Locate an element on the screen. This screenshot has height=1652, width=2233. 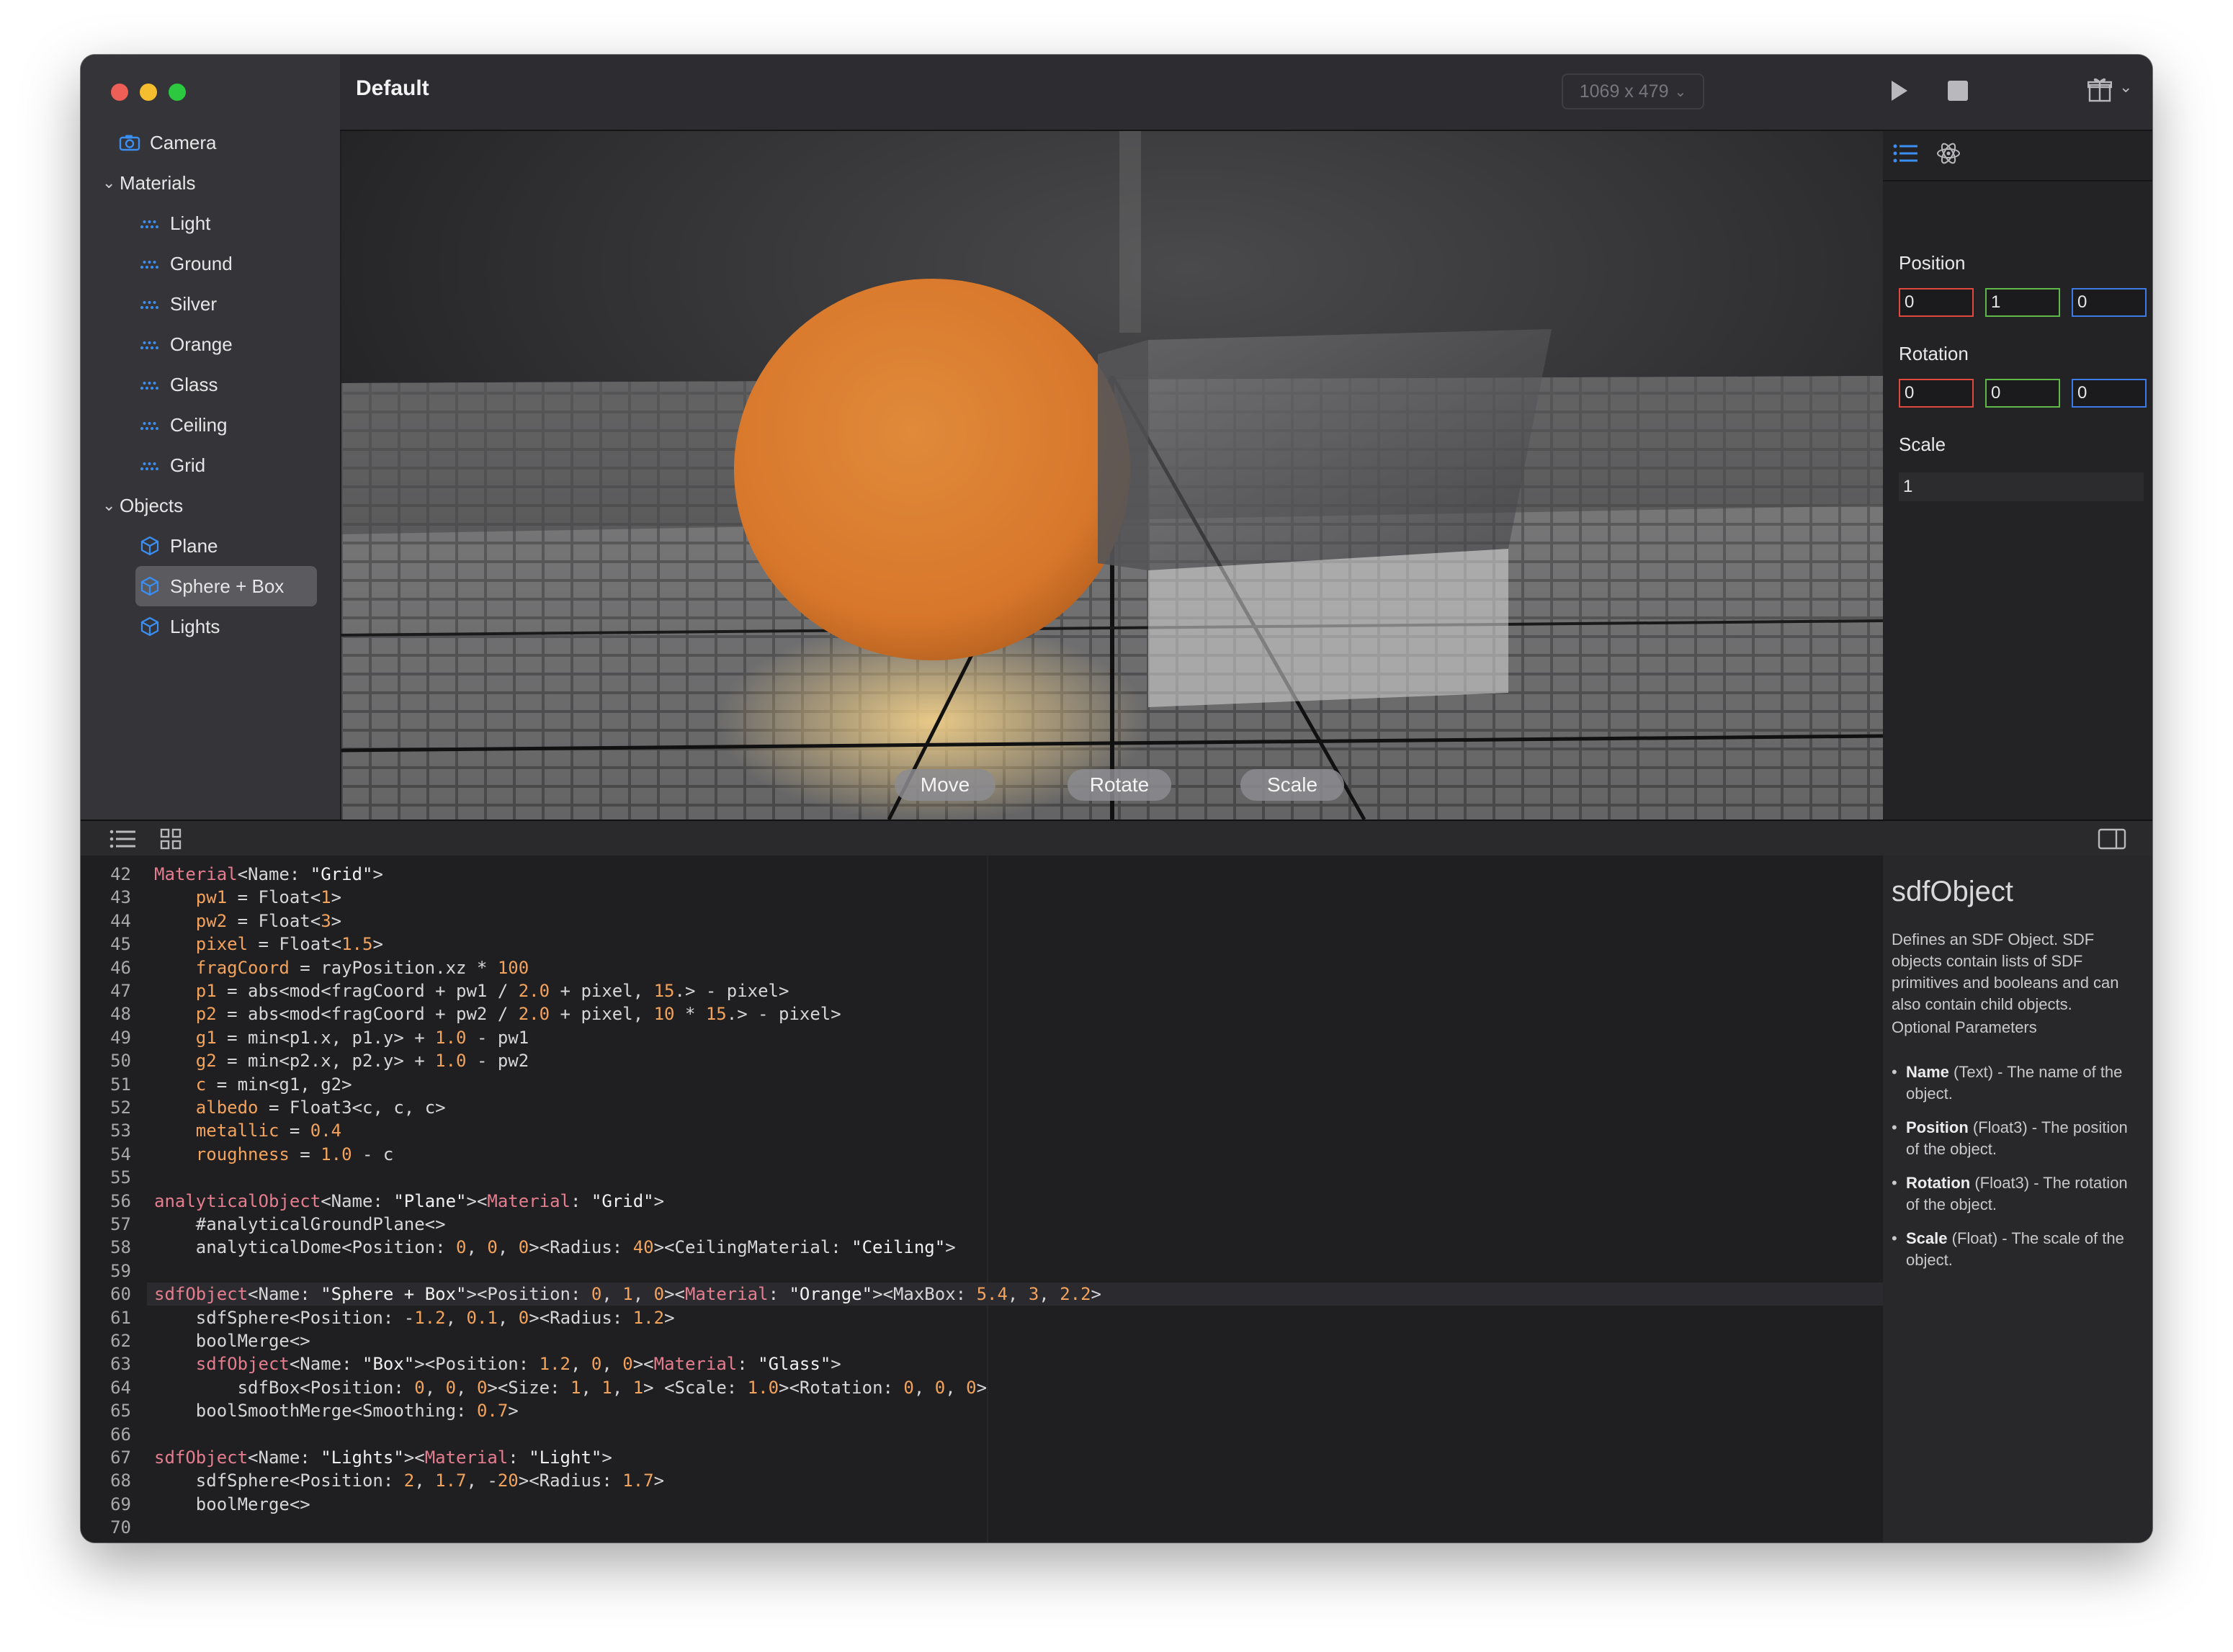
line-number: 55 is located at coordinates (120, 1177).